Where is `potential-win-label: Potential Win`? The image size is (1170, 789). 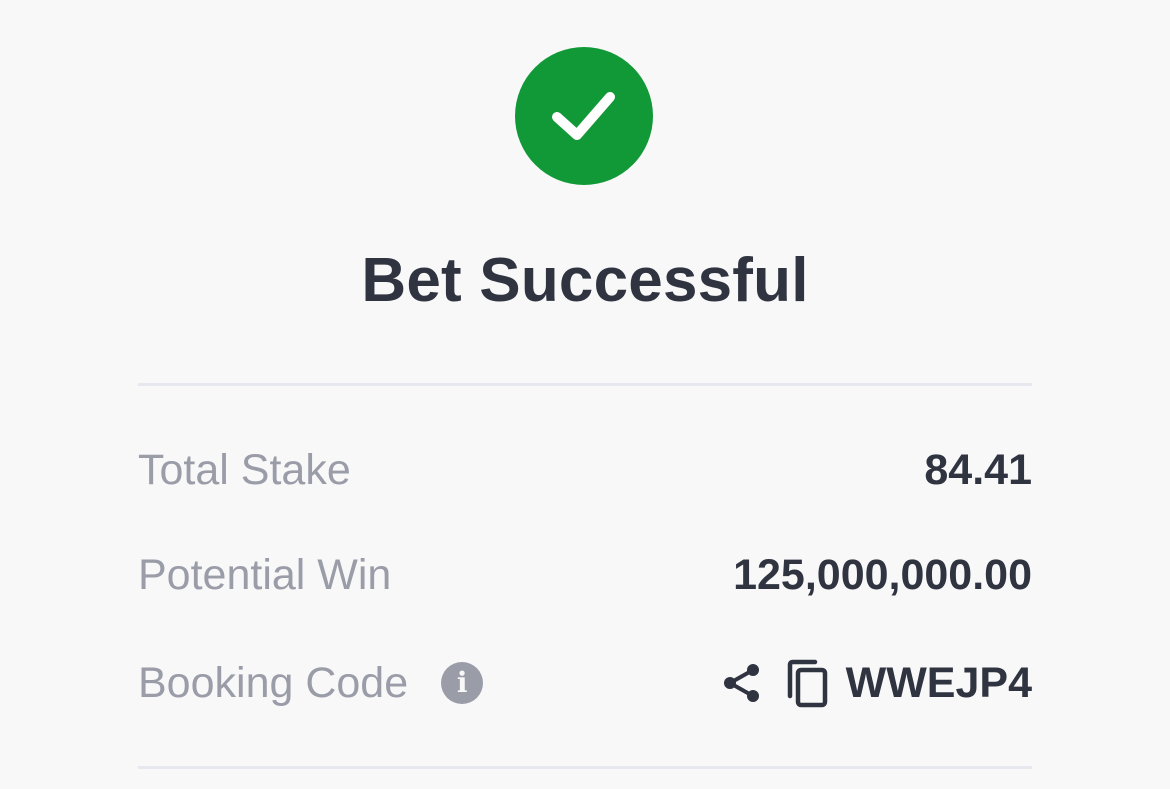 potential-win-label: Potential Win is located at coordinates (265, 575).